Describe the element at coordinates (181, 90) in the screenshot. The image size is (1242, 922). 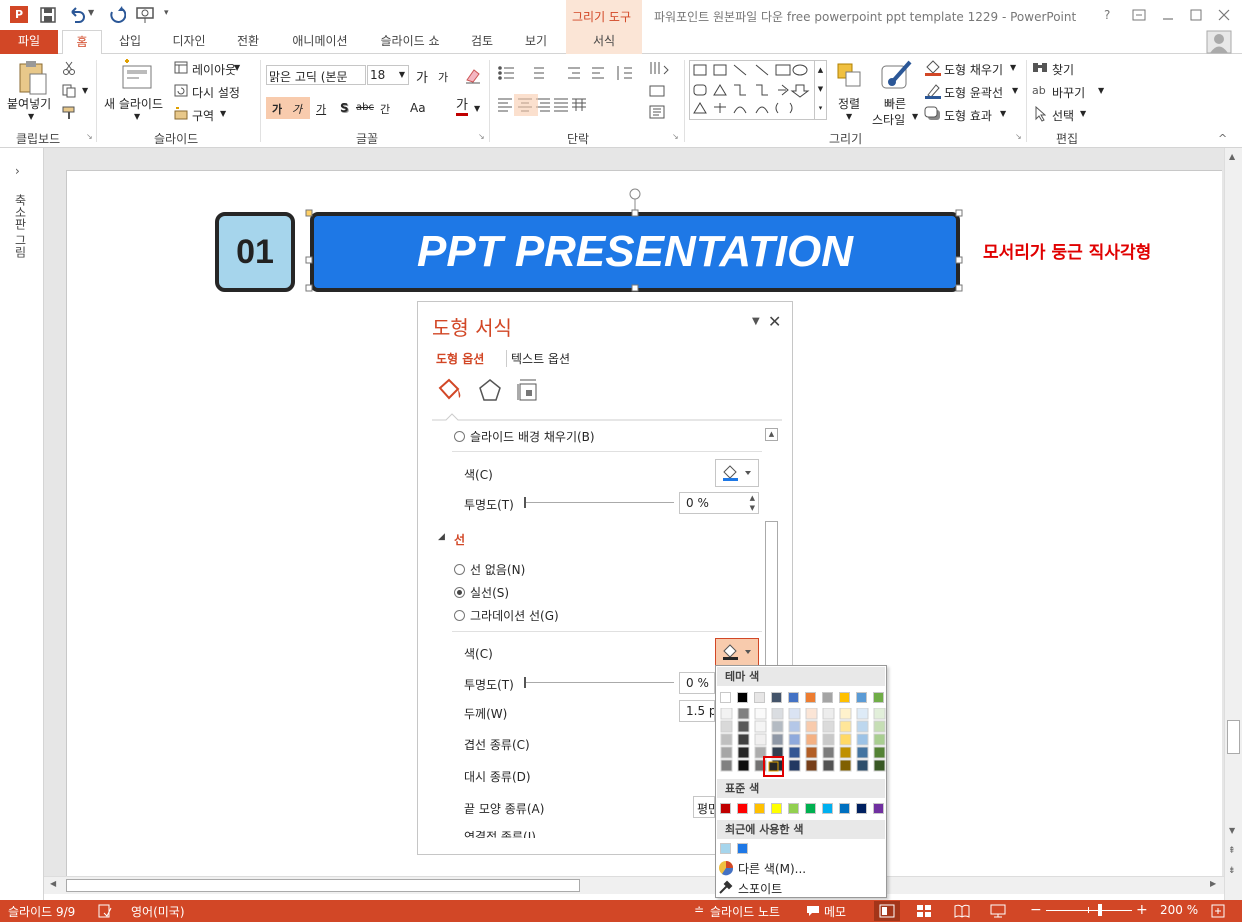
I see `reset-icon` at that location.